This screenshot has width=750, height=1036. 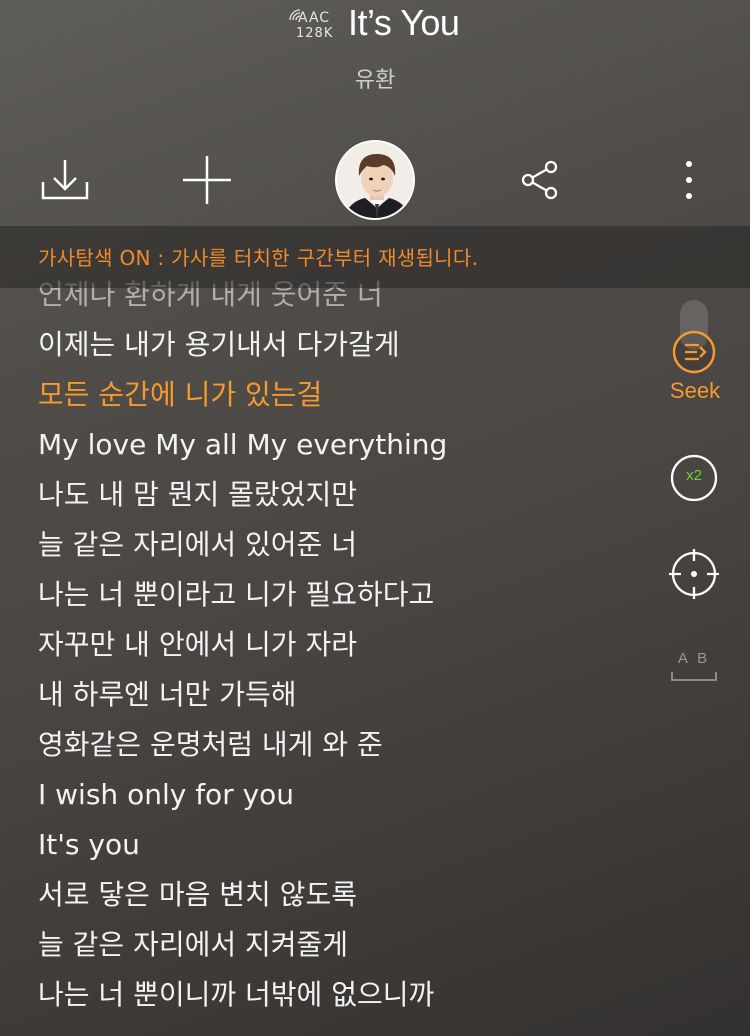 I want to click on seek-button: Seek, so click(x=695, y=370).